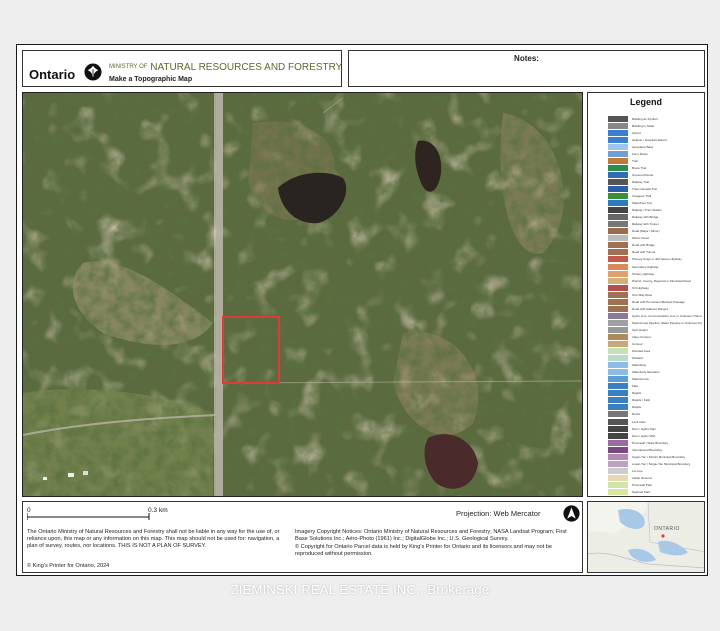 The height and width of the screenshot is (631, 720). What do you see at coordinates (655, 174) in the screenshot?
I see `legend-item: Groomed Route` at bounding box center [655, 174].